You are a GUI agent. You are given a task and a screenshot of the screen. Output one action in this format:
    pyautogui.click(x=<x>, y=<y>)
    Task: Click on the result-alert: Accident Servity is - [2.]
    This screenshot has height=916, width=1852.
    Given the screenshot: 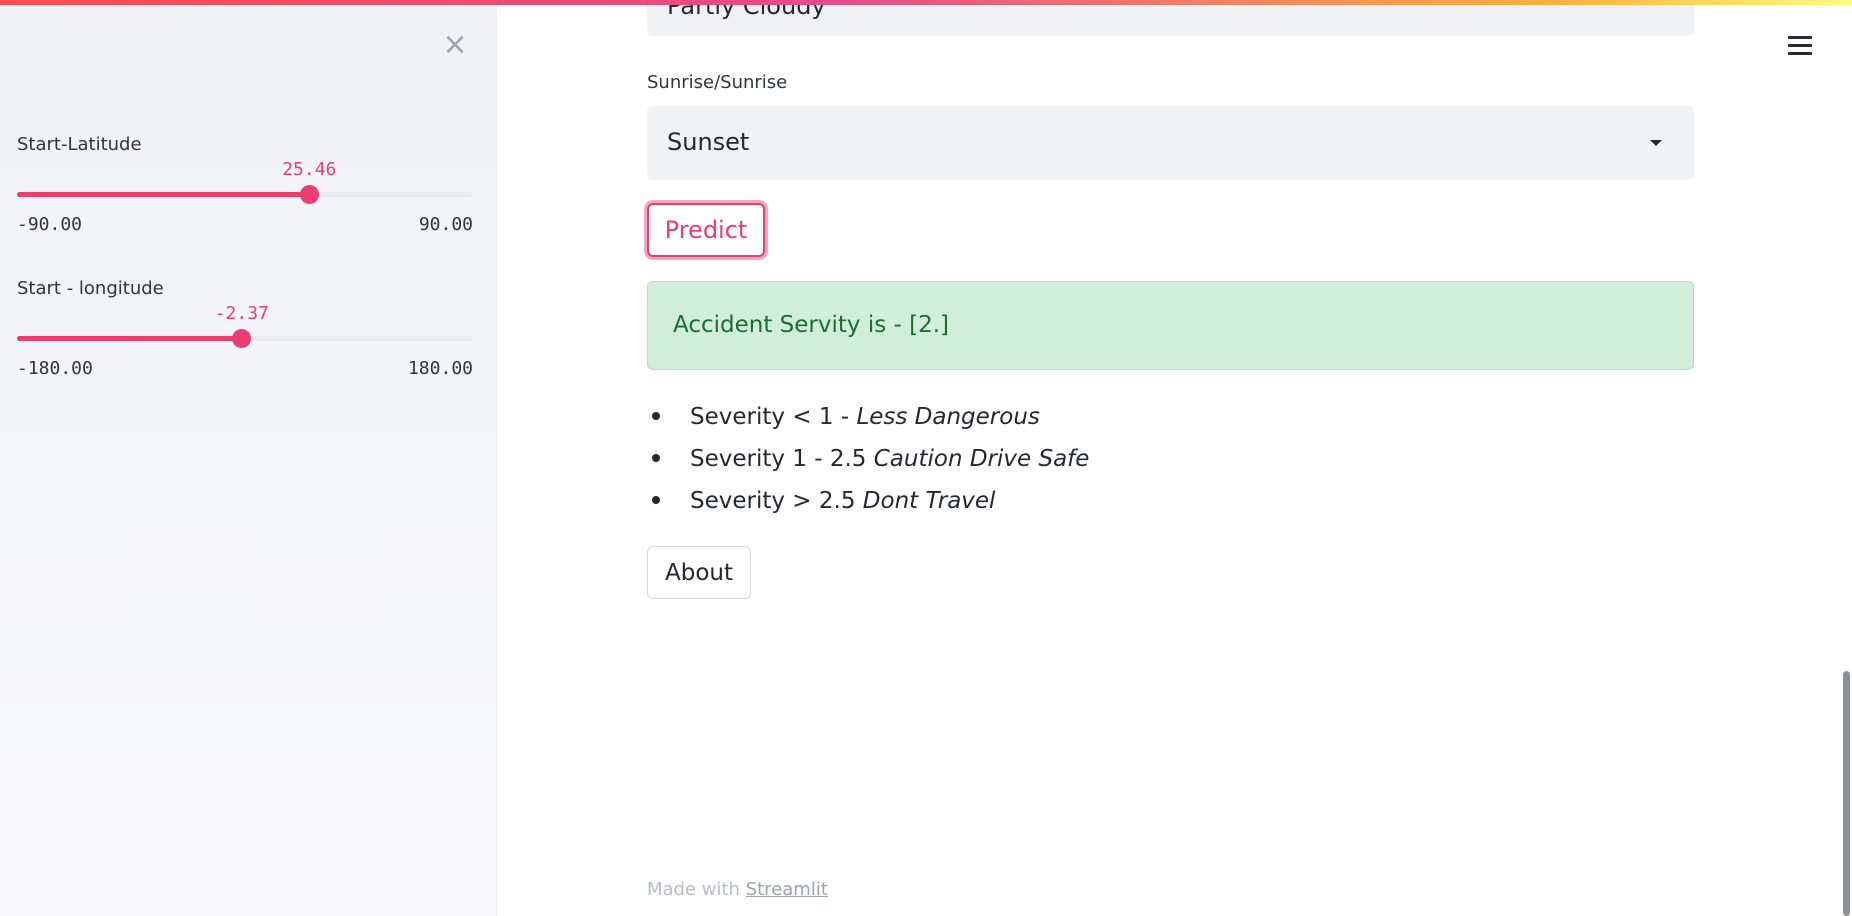 What is the action you would take?
    pyautogui.click(x=1170, y=325)
    